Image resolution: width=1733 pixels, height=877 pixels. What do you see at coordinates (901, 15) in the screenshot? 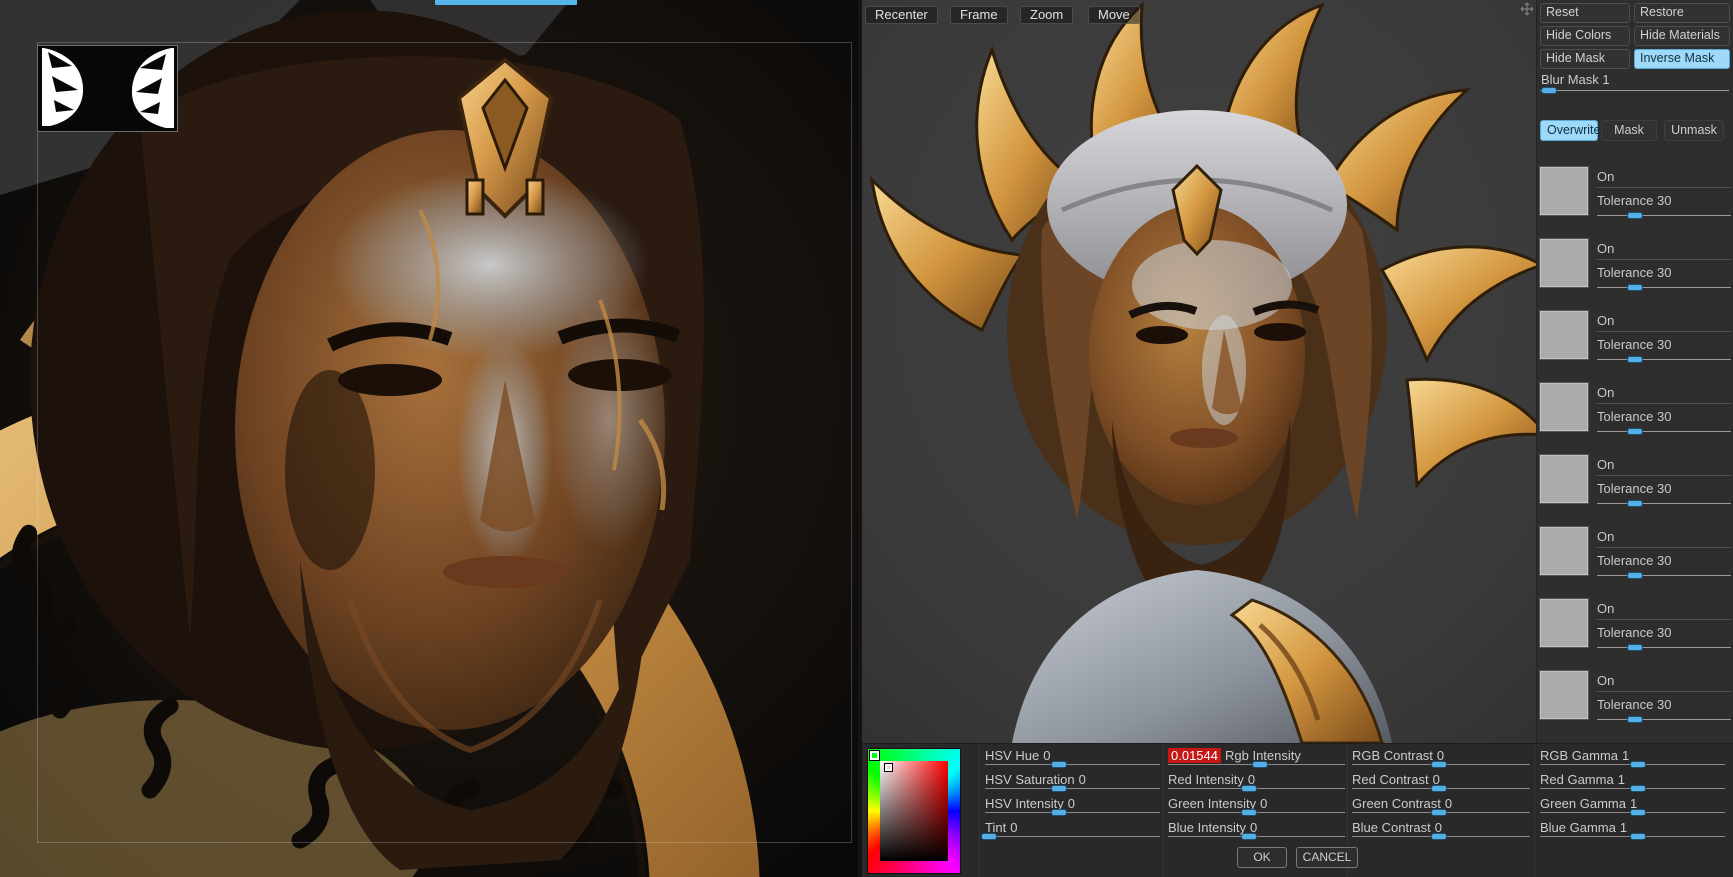
I see `recenter-button: Recenter` at bounding box center [901, 15].